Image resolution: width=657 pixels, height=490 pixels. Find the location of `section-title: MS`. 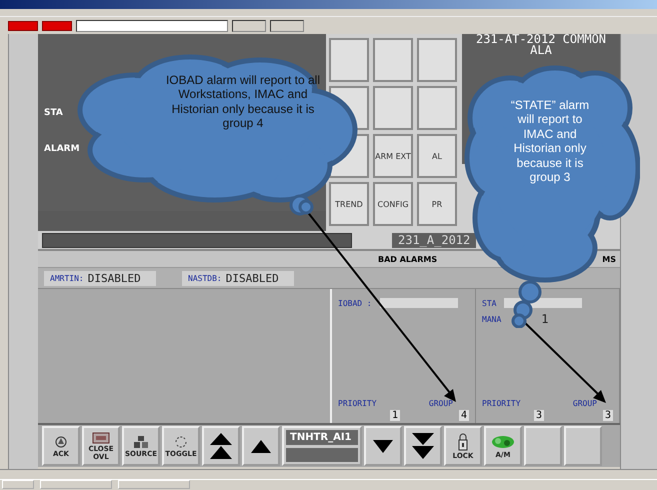

section-title: MS is located at coordinates (609, 259).